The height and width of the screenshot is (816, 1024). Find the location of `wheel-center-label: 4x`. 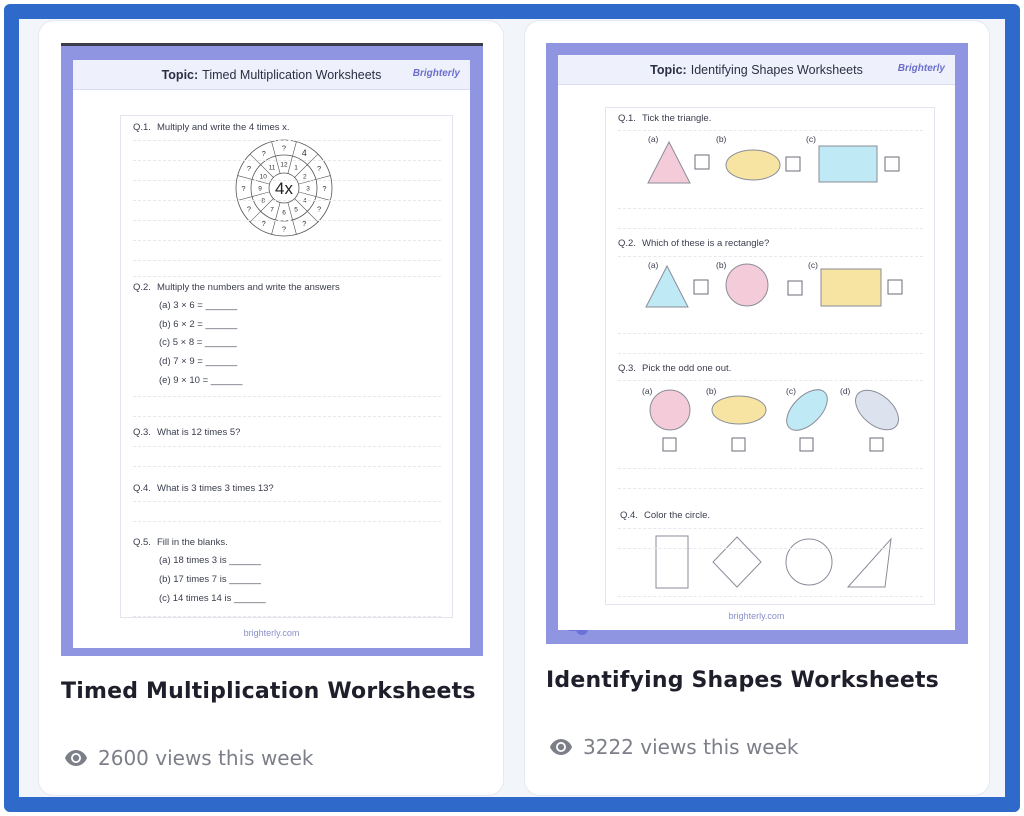

wheel-center-label: 4x is located at coordinates (284, 188).